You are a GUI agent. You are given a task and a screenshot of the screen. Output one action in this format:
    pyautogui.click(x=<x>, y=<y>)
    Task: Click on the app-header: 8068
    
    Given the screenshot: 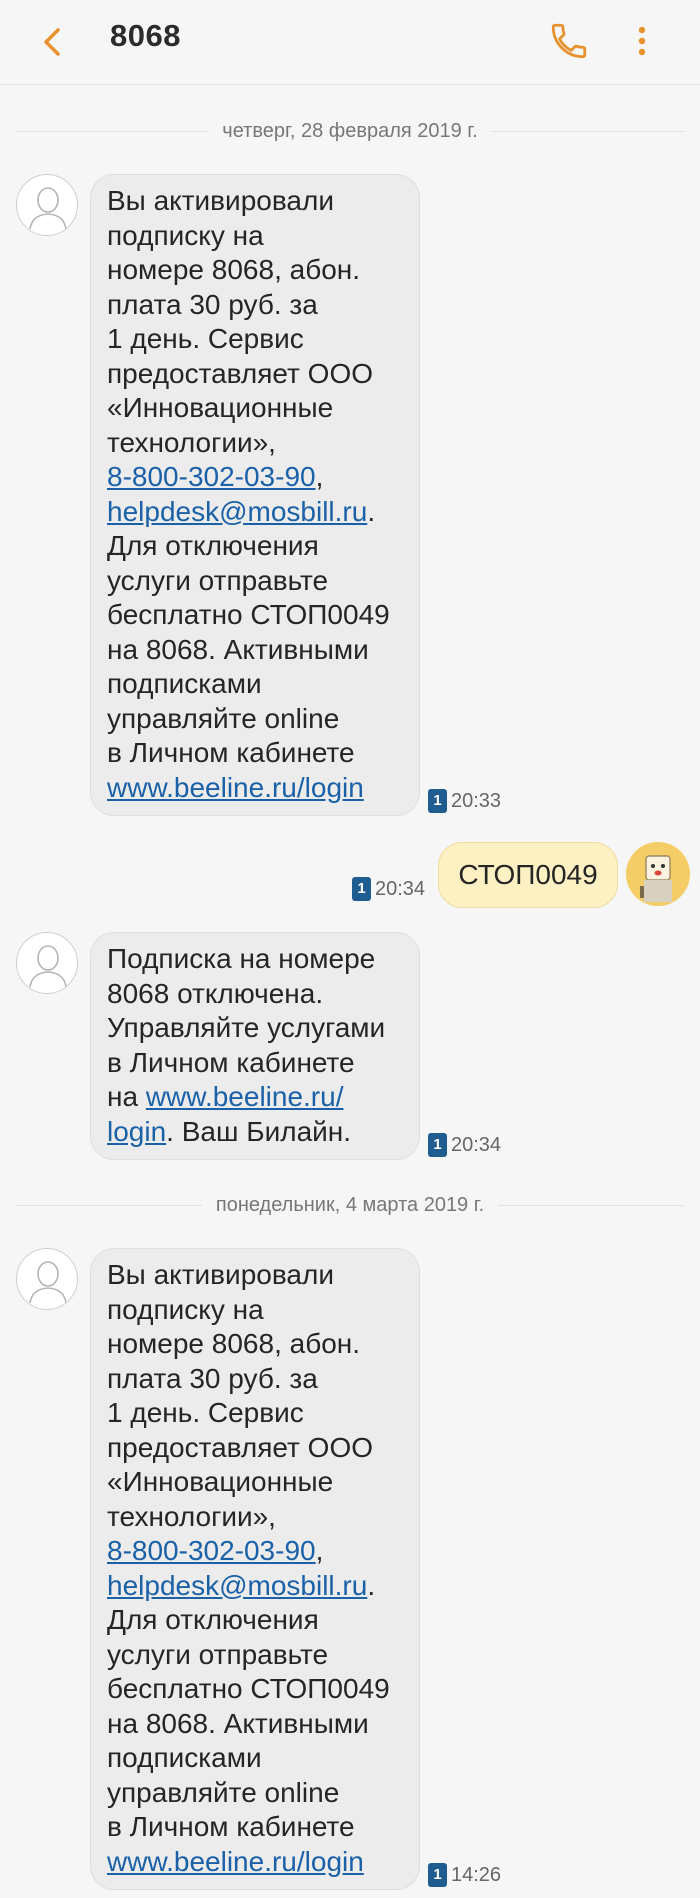 What is the action you would take?
    pyautogui.click(x=350, y=42)
    